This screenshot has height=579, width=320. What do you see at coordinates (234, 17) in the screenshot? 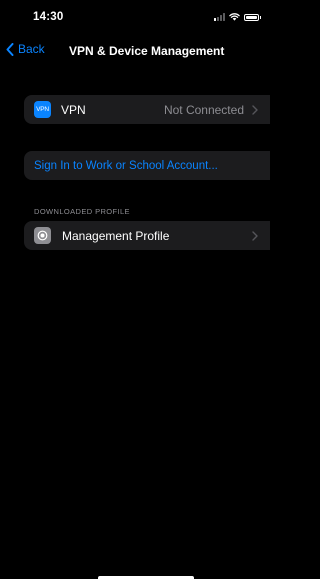
I see `wifi-icon` at bounding box center [234, 17].